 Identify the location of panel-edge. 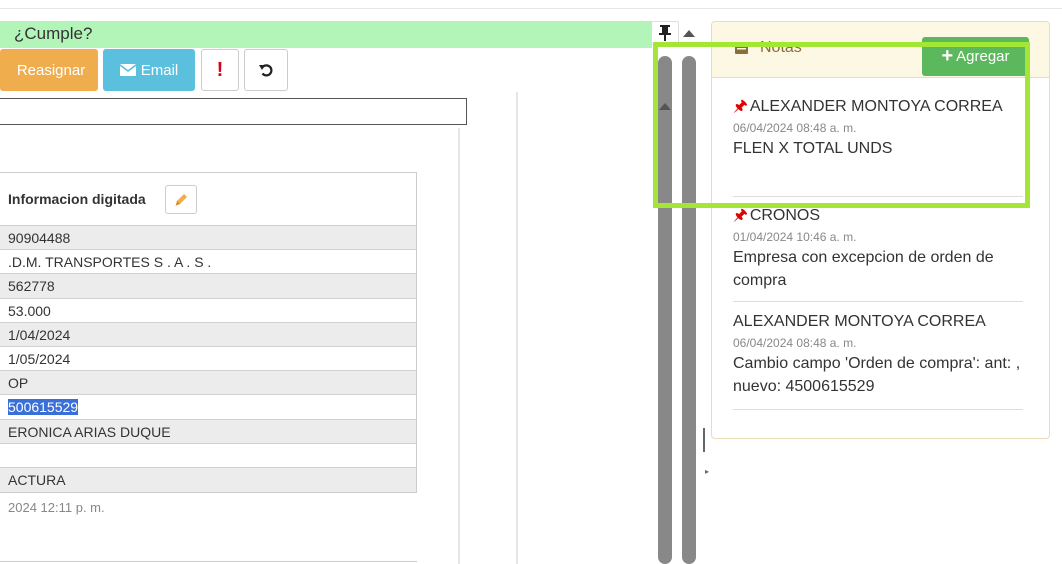
(459, 346).